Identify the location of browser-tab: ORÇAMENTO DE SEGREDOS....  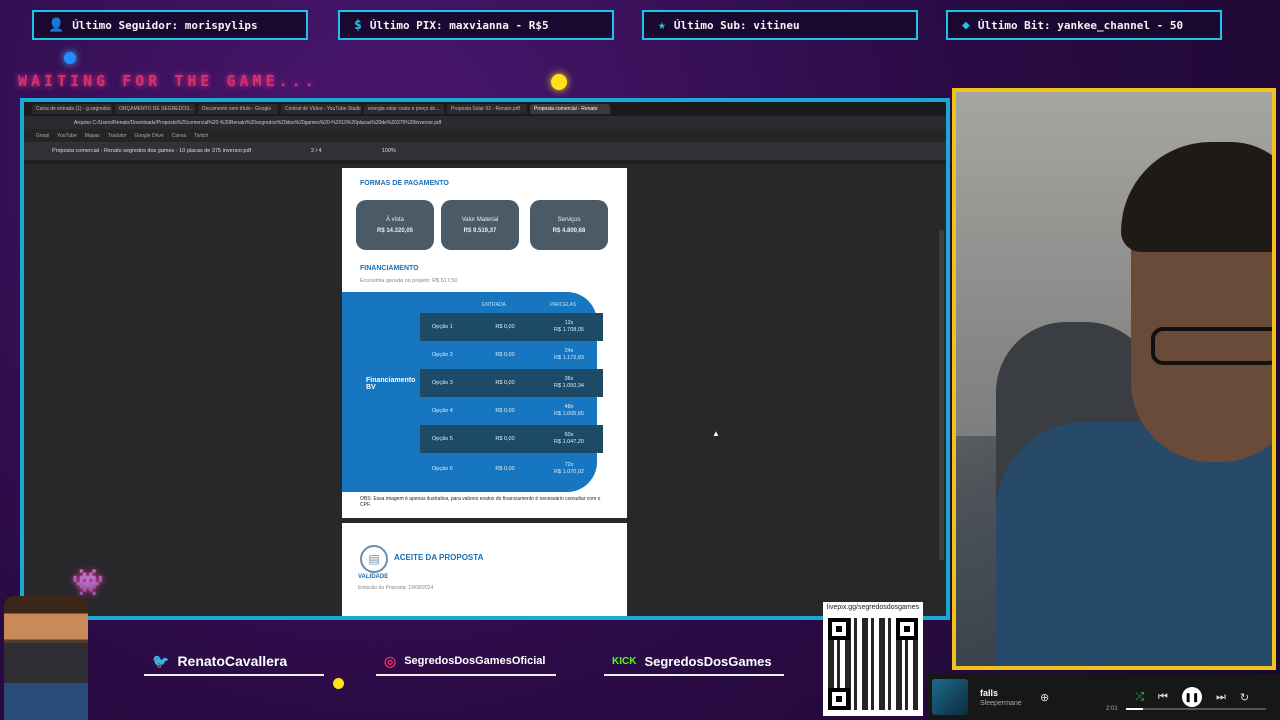
(155, 109).